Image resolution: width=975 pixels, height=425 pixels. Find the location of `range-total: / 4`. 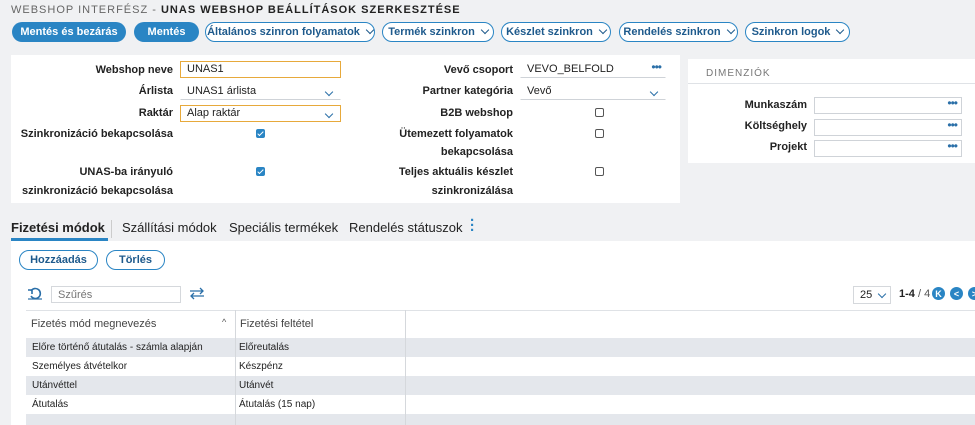

range-total: / 4 is located at coordinates (924, 294).